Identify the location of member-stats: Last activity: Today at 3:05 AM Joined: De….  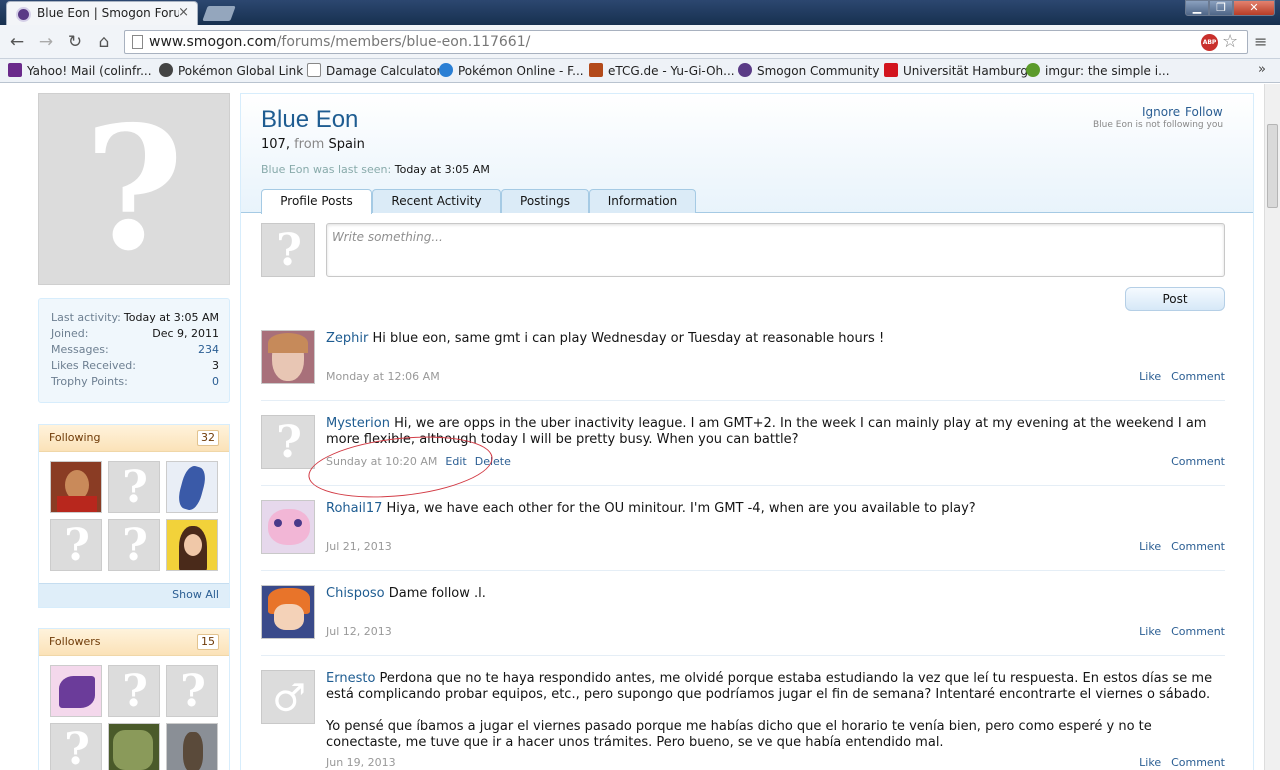
(134, 350).